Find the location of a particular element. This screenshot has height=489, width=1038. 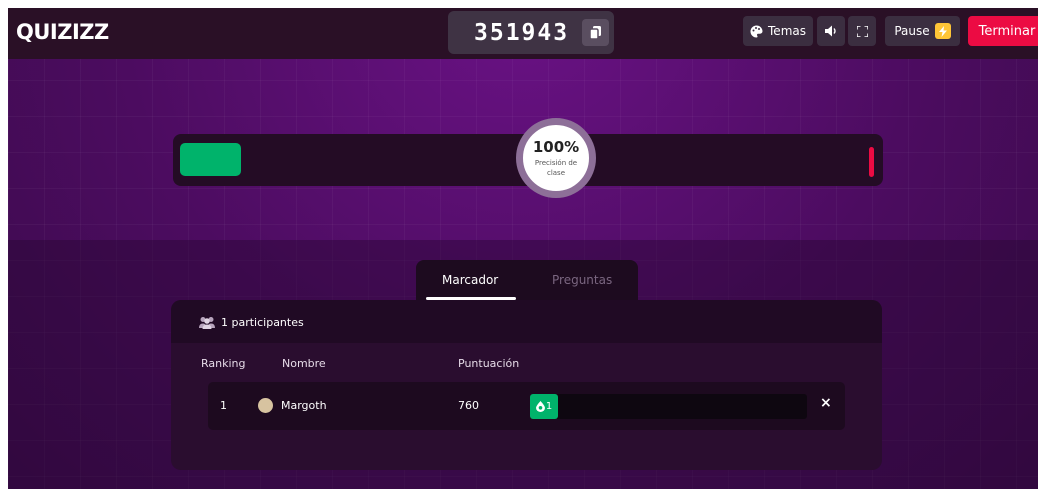

speaker-icon is located at coordinates (830, 31).